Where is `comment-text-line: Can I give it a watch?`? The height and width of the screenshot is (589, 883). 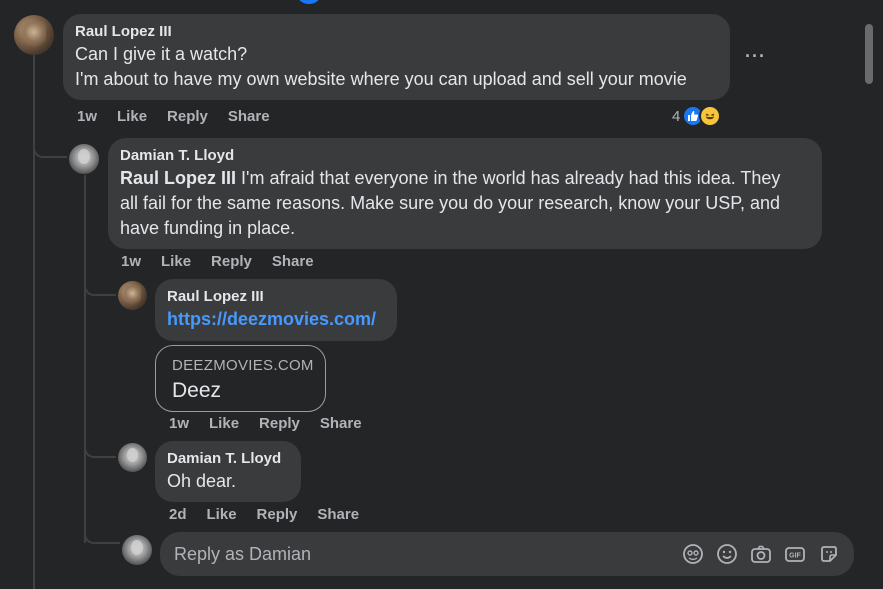 comment-text-line: Can I give it a watch? is located at coordinates (161, 54).